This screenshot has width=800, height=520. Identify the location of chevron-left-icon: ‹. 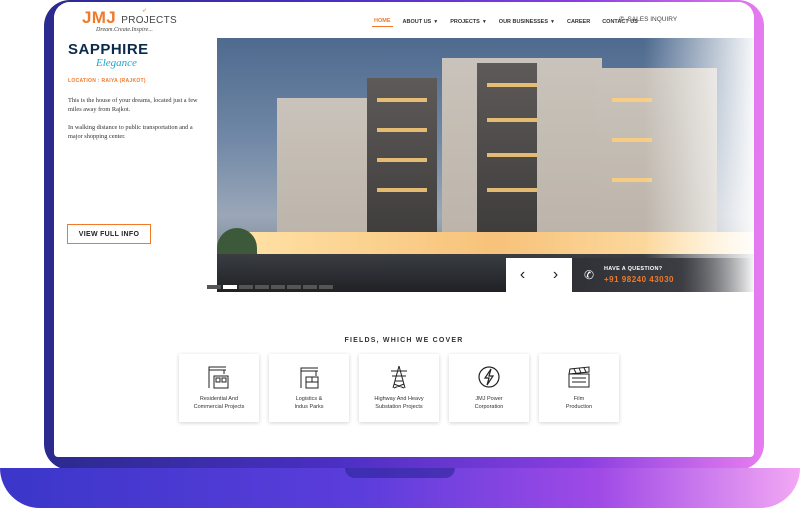
(522, 274).